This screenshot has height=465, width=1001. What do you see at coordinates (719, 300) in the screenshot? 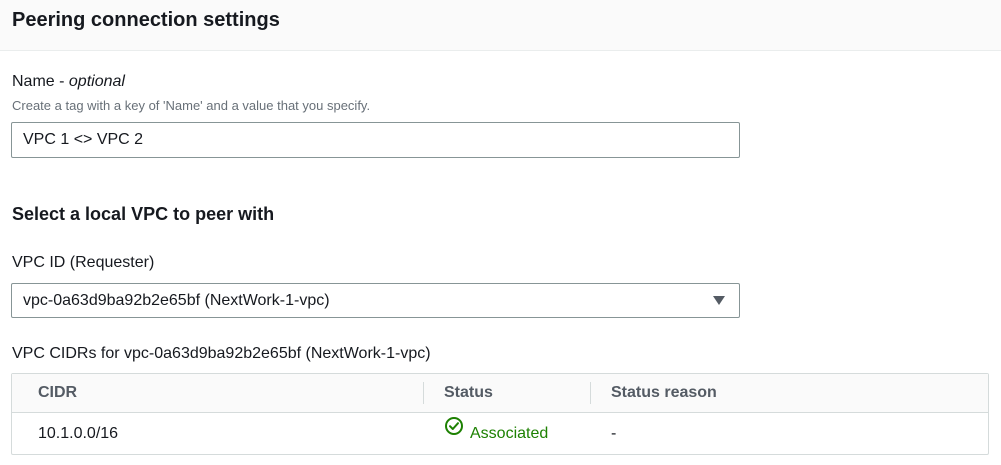
I see `caret-down-icon` at bounding box center [719, 300].